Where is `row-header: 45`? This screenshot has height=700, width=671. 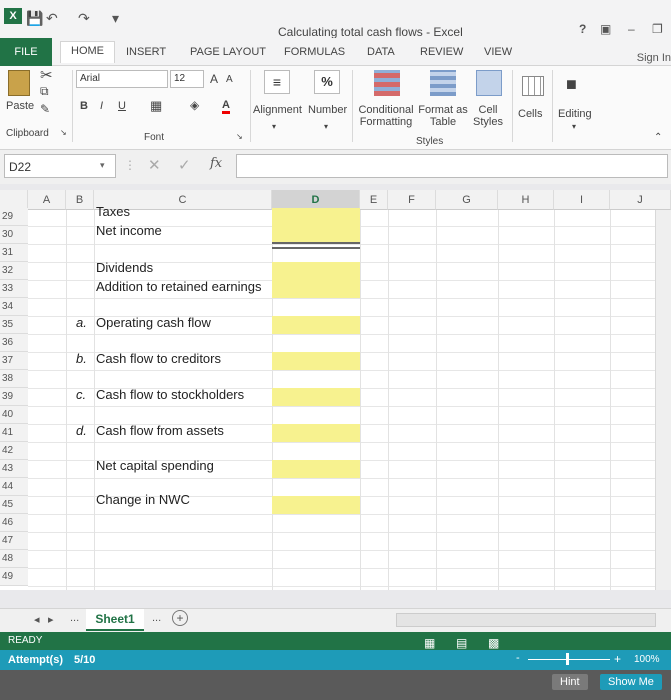
row-header: 45 is located at coordinates (14, 505).